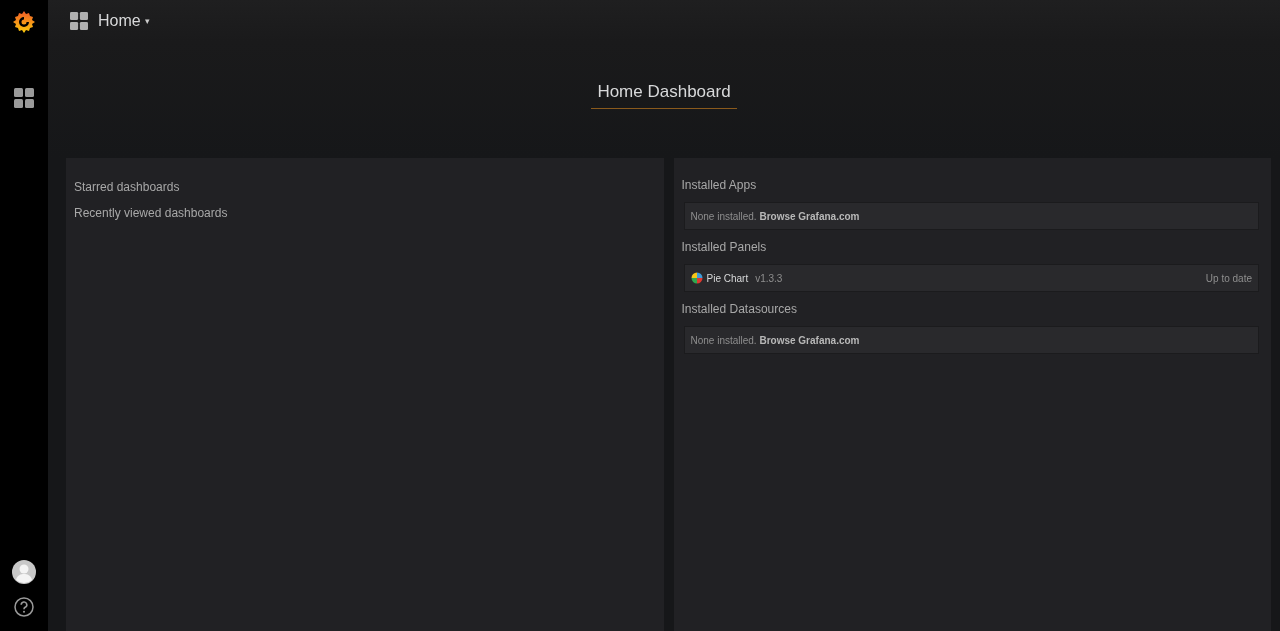 The image size is (1280, 631). Describe the element at coordinates (696, 278) in the screenshot. I see `pie-chart-icon` at that location.